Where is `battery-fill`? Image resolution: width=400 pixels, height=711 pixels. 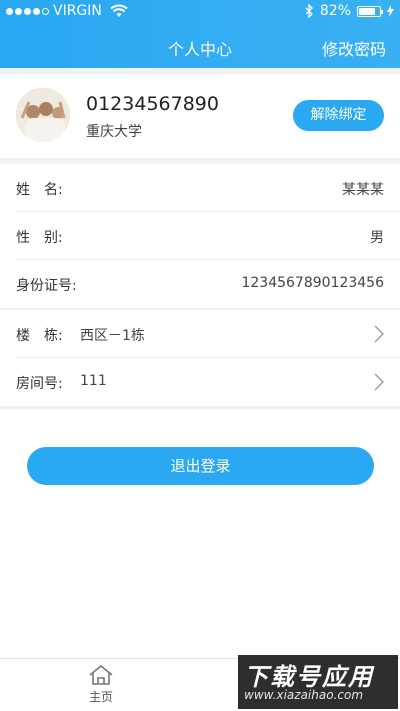
battery-fill is located at coordinates (367, 11).